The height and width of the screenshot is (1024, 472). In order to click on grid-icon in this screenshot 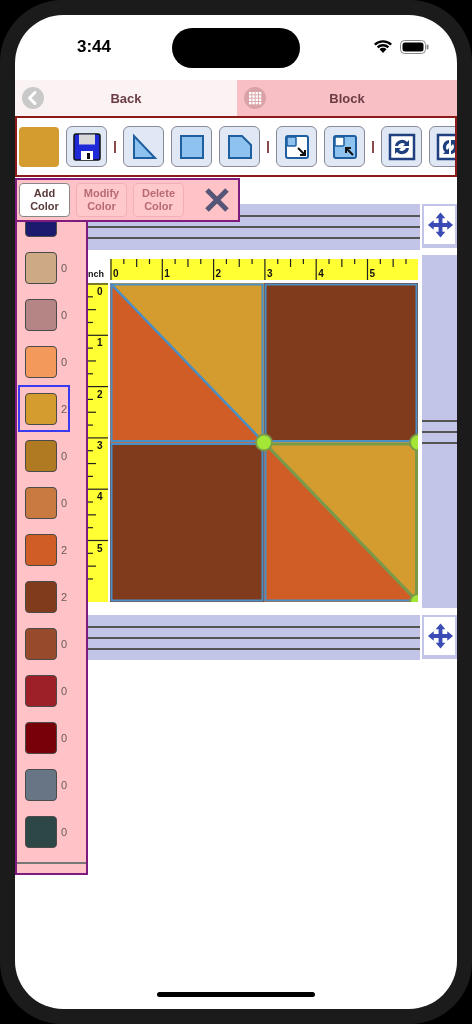, I will do `click(255, 98)`.